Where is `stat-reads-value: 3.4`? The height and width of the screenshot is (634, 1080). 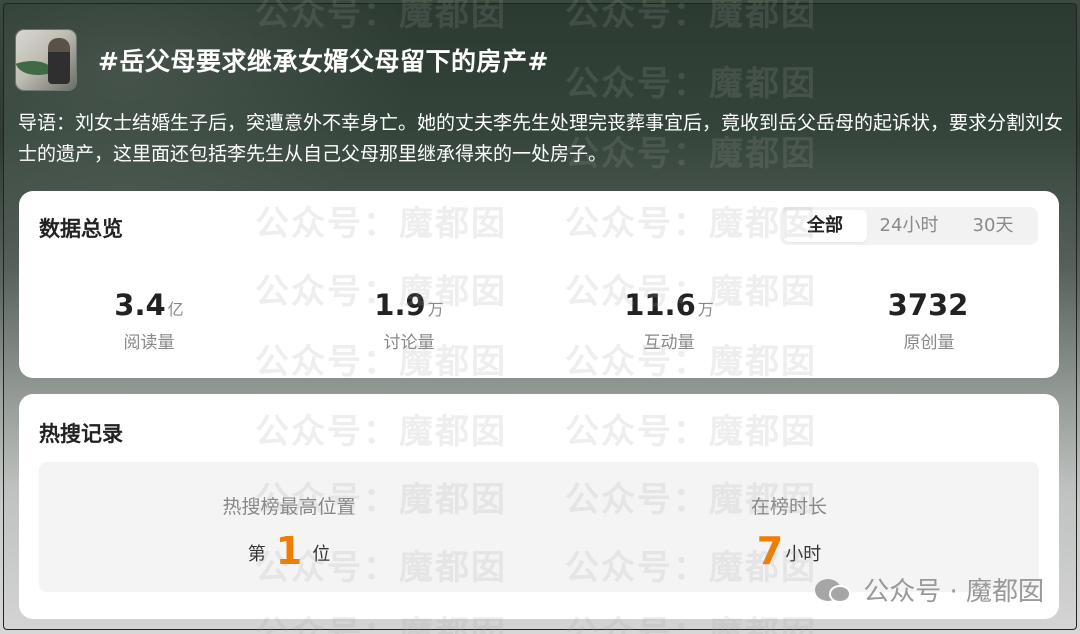 stat-reads-value: 3.4 is located at coordinates (140, 305).